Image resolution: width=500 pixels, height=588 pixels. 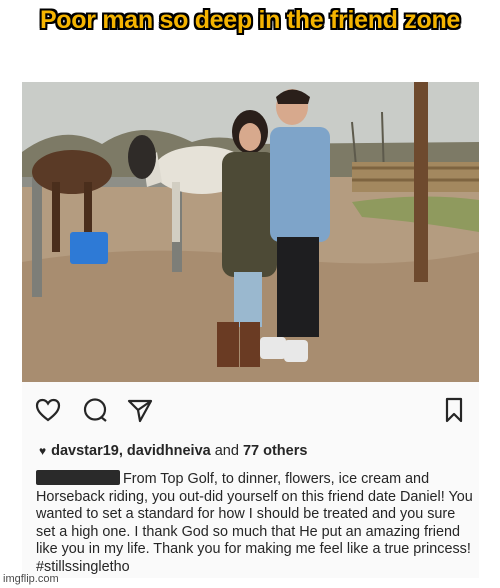 I want to click on comment-bubble-icon, so click(x=95, y=410).